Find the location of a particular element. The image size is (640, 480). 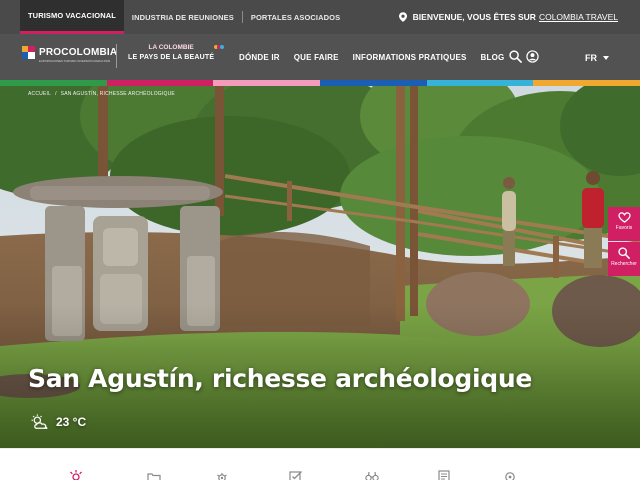

compass-icon is located at coordinates (510, 474).